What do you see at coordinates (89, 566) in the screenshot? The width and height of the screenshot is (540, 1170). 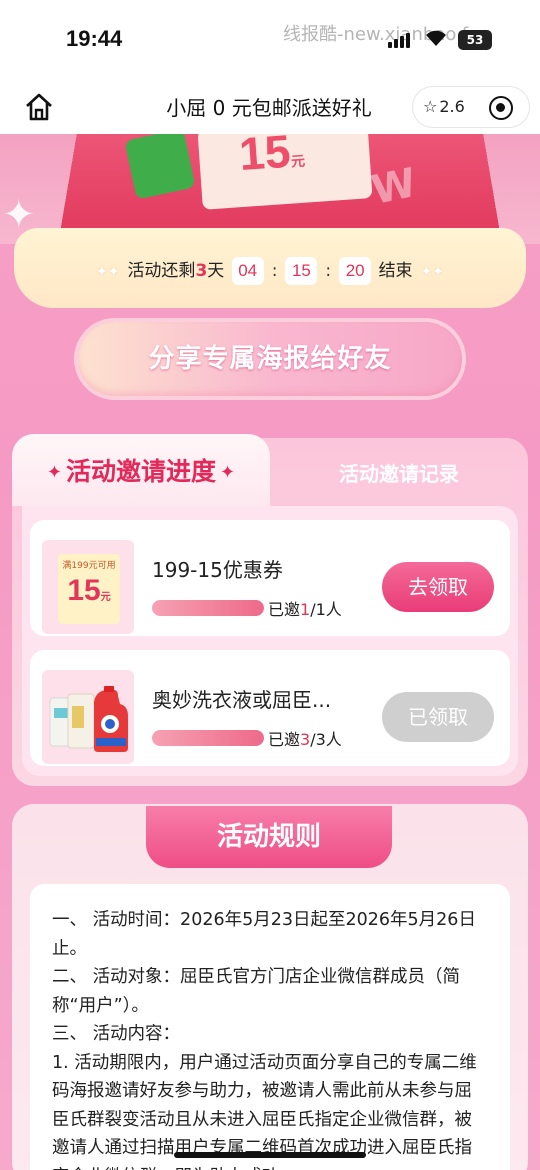 I see `coupon-condition: 满199元可用` at bounding box center [89, 566].